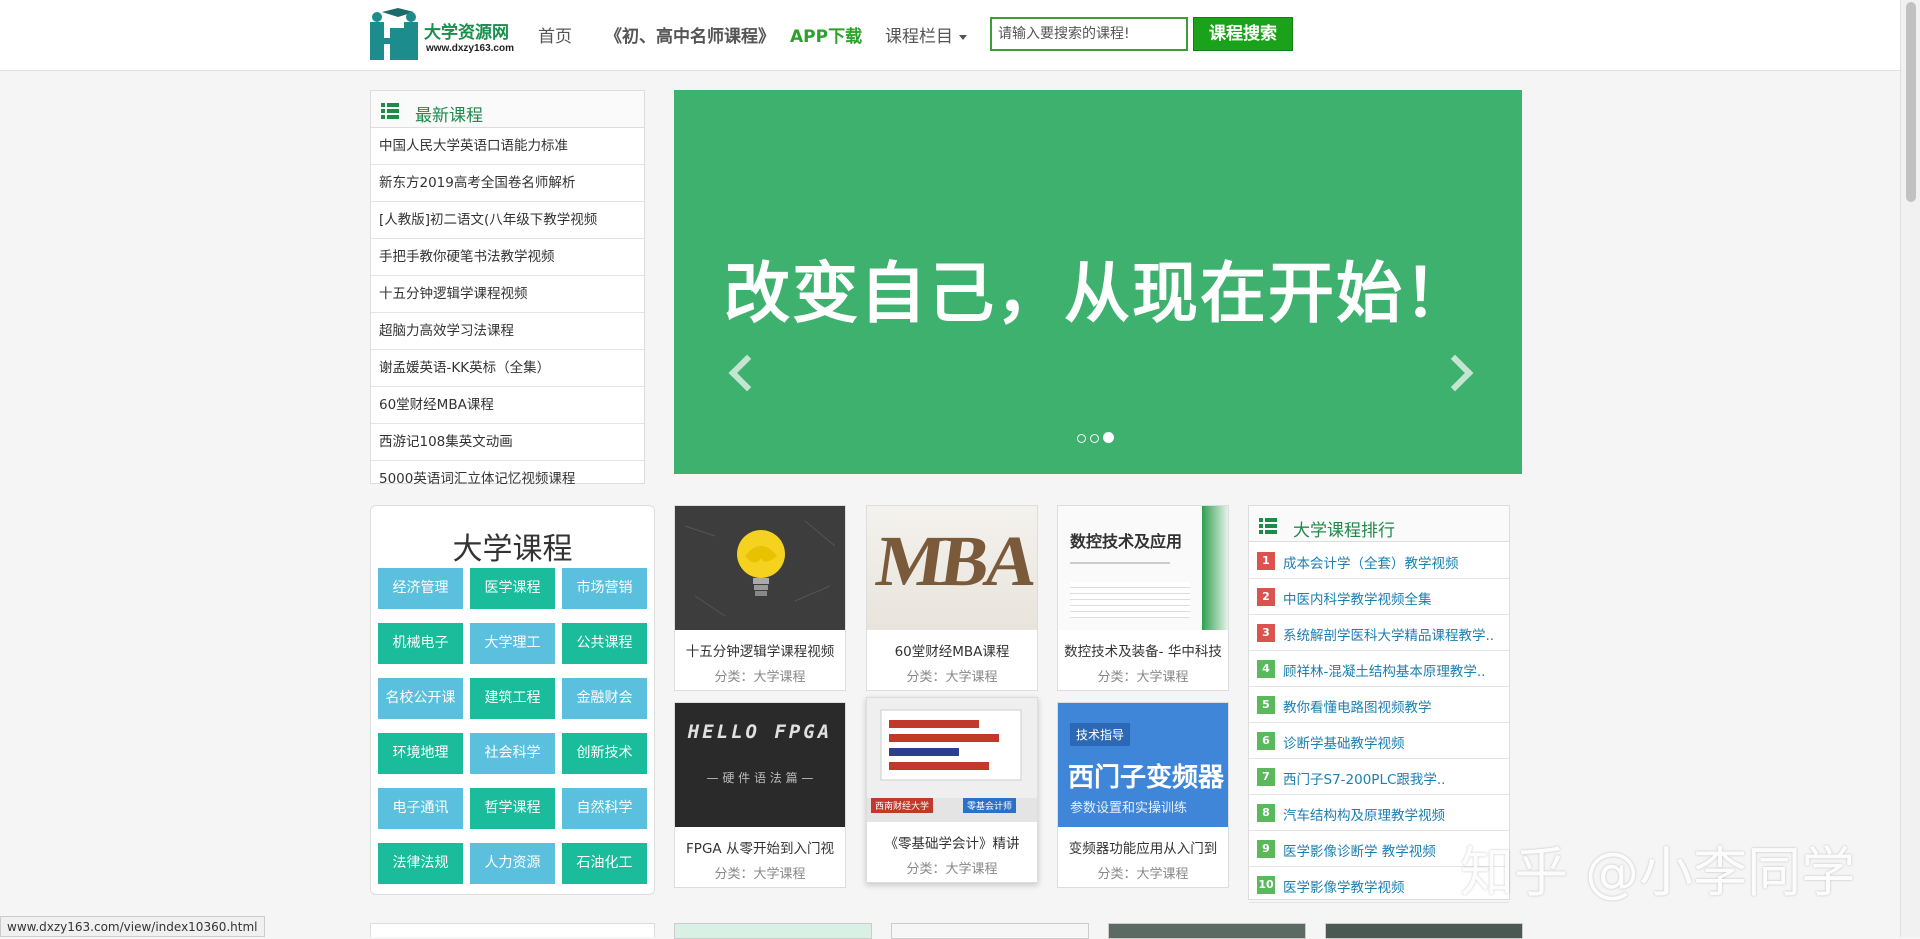 This screenshot has width=1920, height=939. I want to click on course-card: MBA 60堂财经MBA课程 分类：大学课程, so click(952, 598).